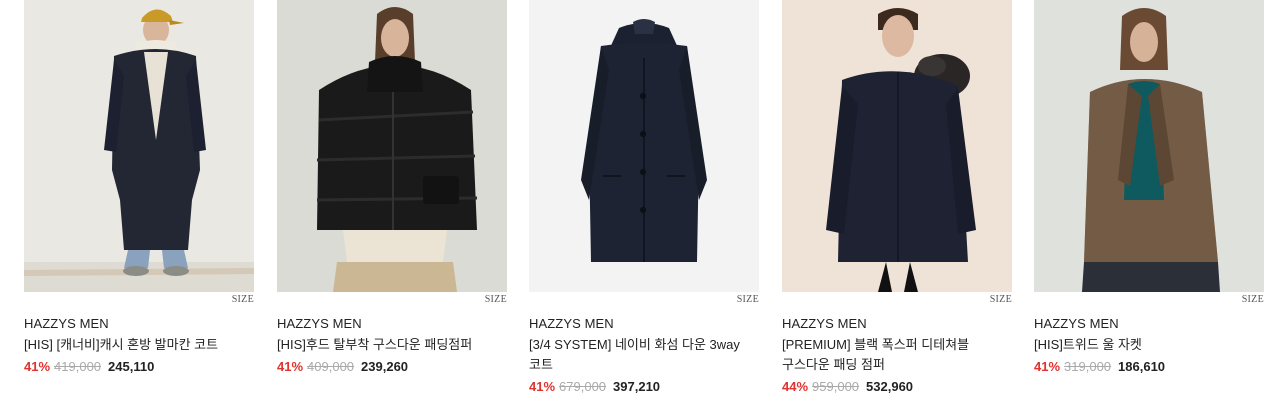  I want to click on price-row: 41% 679,000 397,210, so click(644, 387).